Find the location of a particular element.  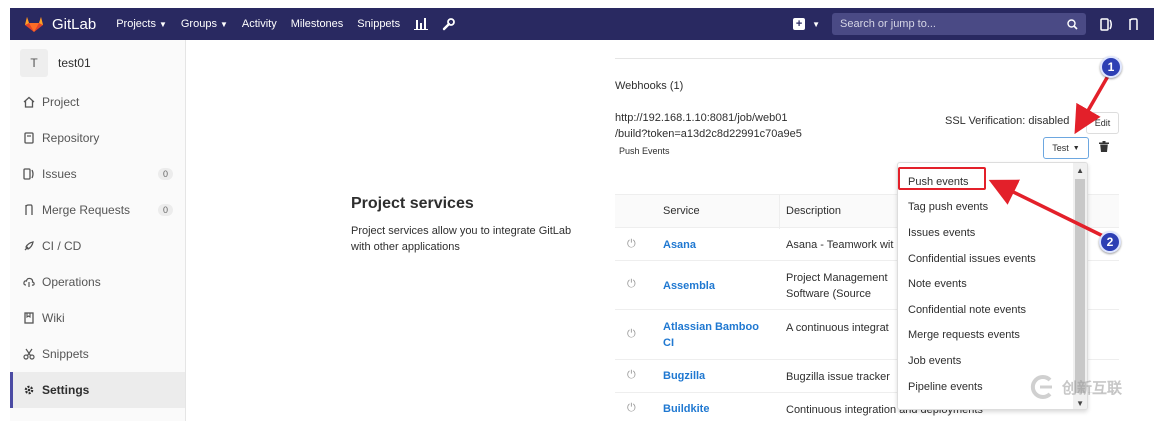

step-marker-2: 2 is located at coordinates (1110, 242).